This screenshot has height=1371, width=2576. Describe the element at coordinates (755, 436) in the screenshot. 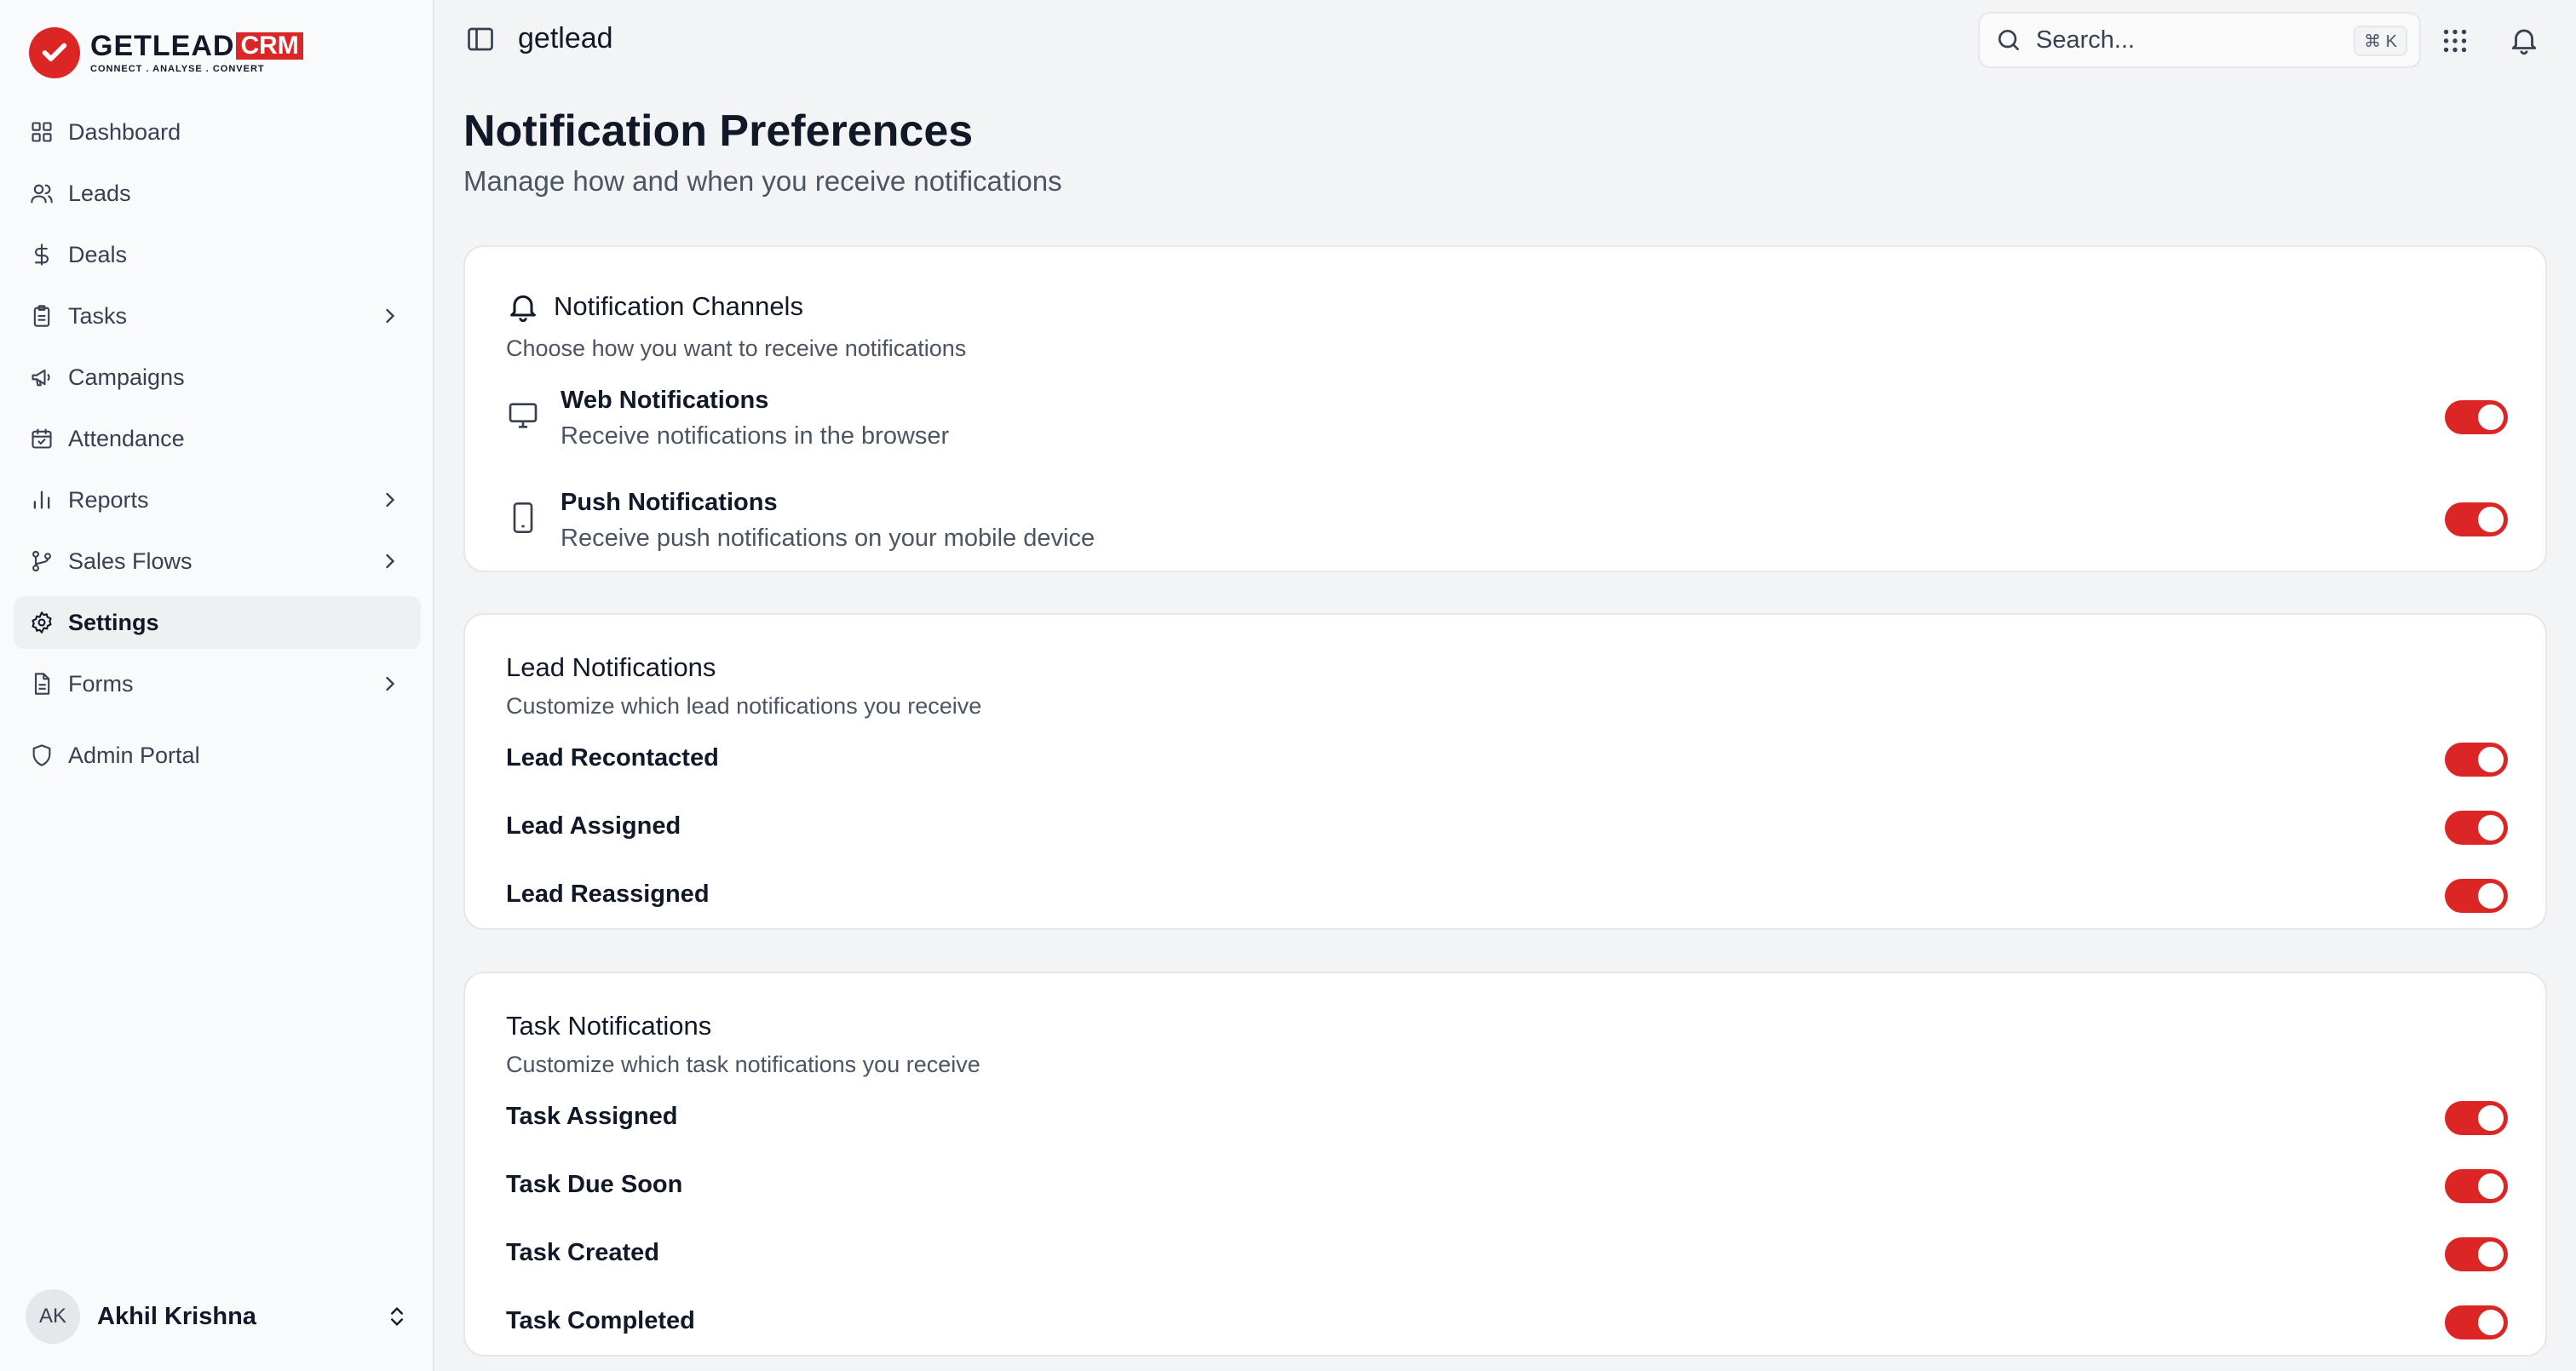

I see `channel-description: Receive notifications in the browser` at that location.